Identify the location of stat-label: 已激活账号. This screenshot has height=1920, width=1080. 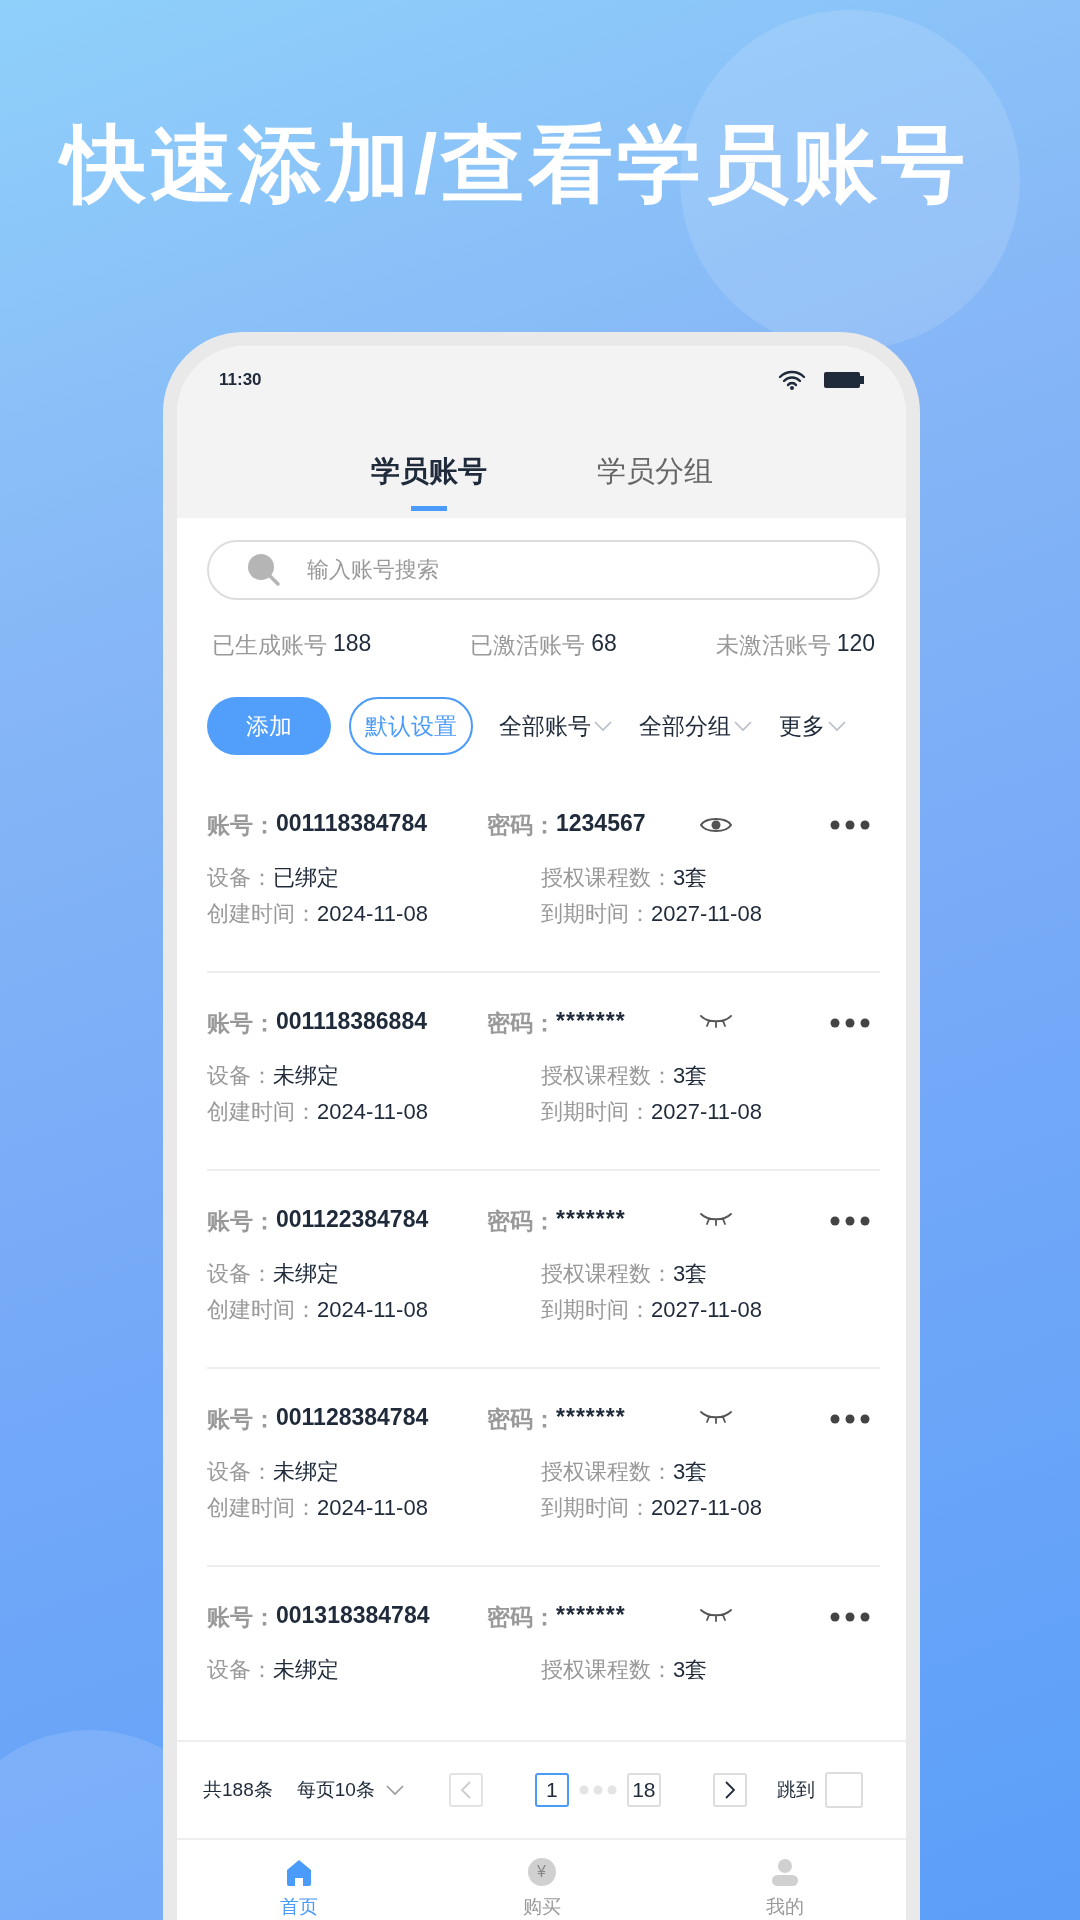
(528, 646).